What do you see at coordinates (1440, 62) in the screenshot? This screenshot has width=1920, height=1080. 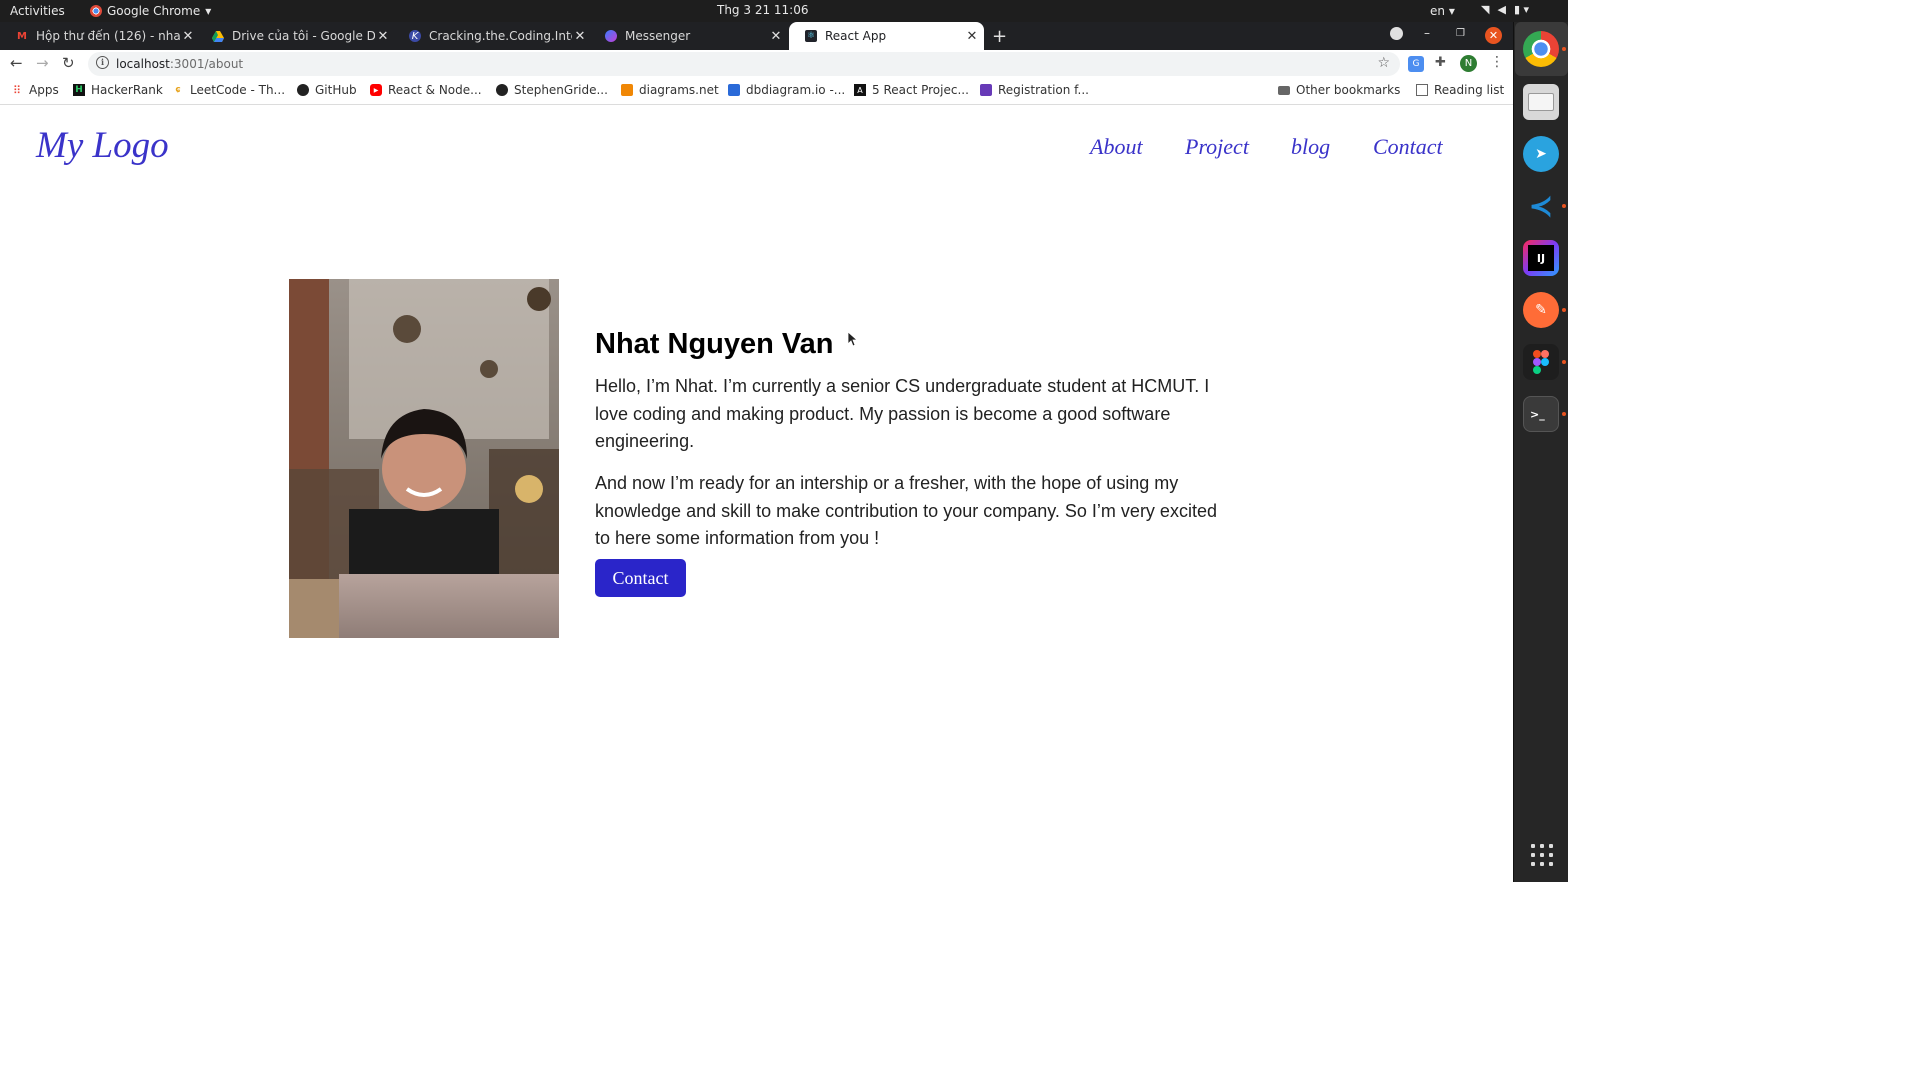 I see `extensions-puzzle-icon: ✚` at bounding box center [1440, 62].